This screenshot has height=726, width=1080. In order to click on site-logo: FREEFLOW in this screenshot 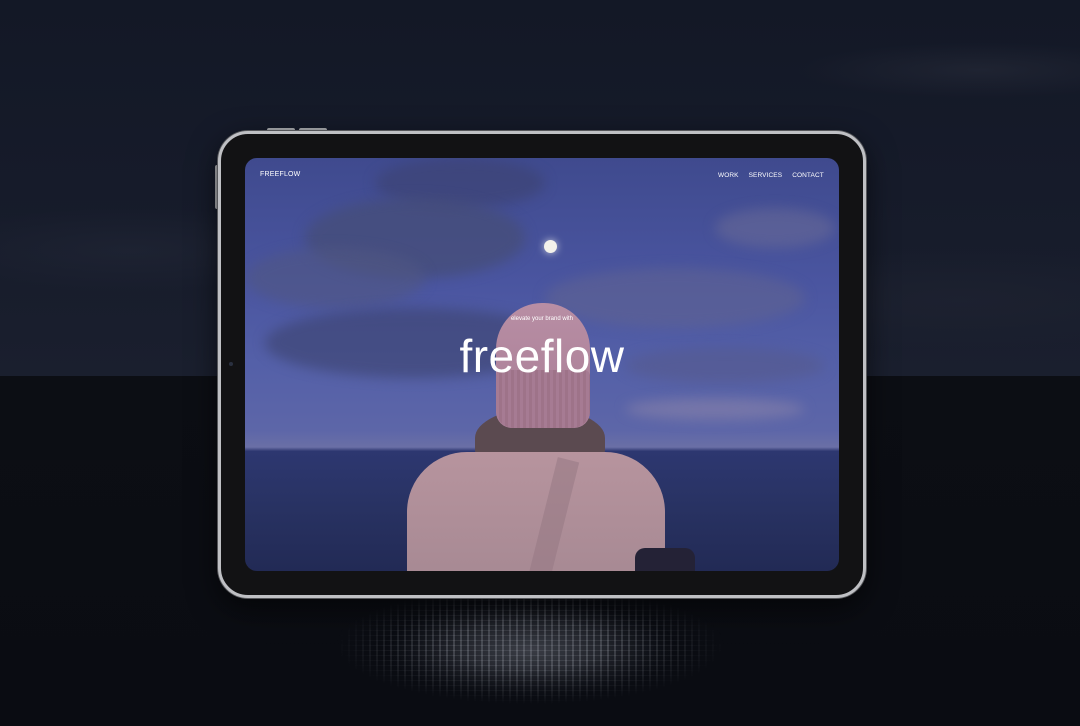, I will do `click(280, 174)`.